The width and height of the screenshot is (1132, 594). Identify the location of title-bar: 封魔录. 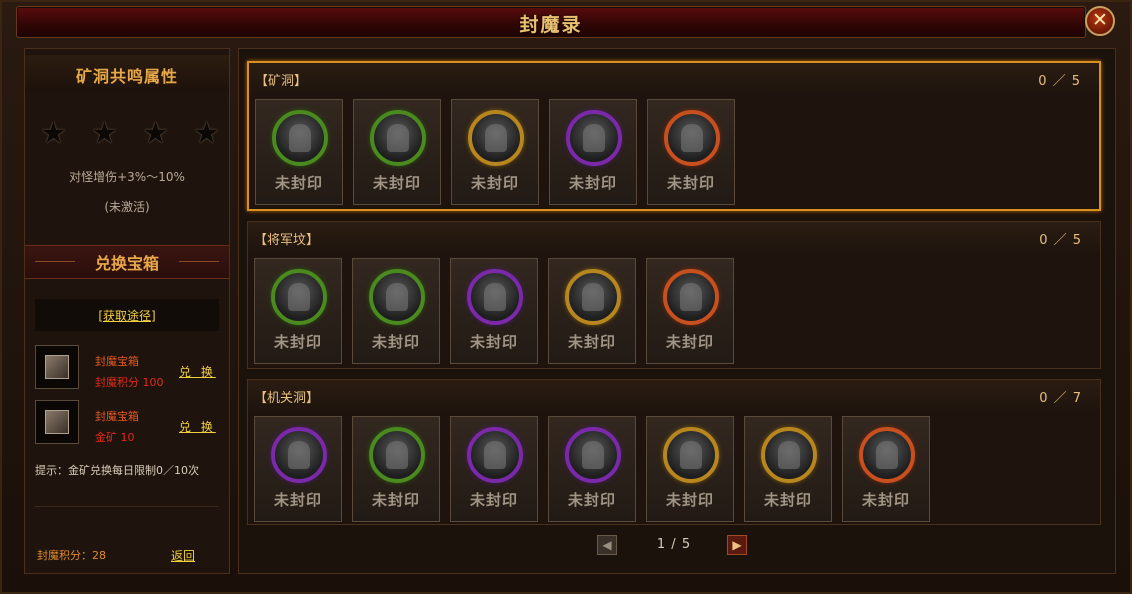
(551, 22).